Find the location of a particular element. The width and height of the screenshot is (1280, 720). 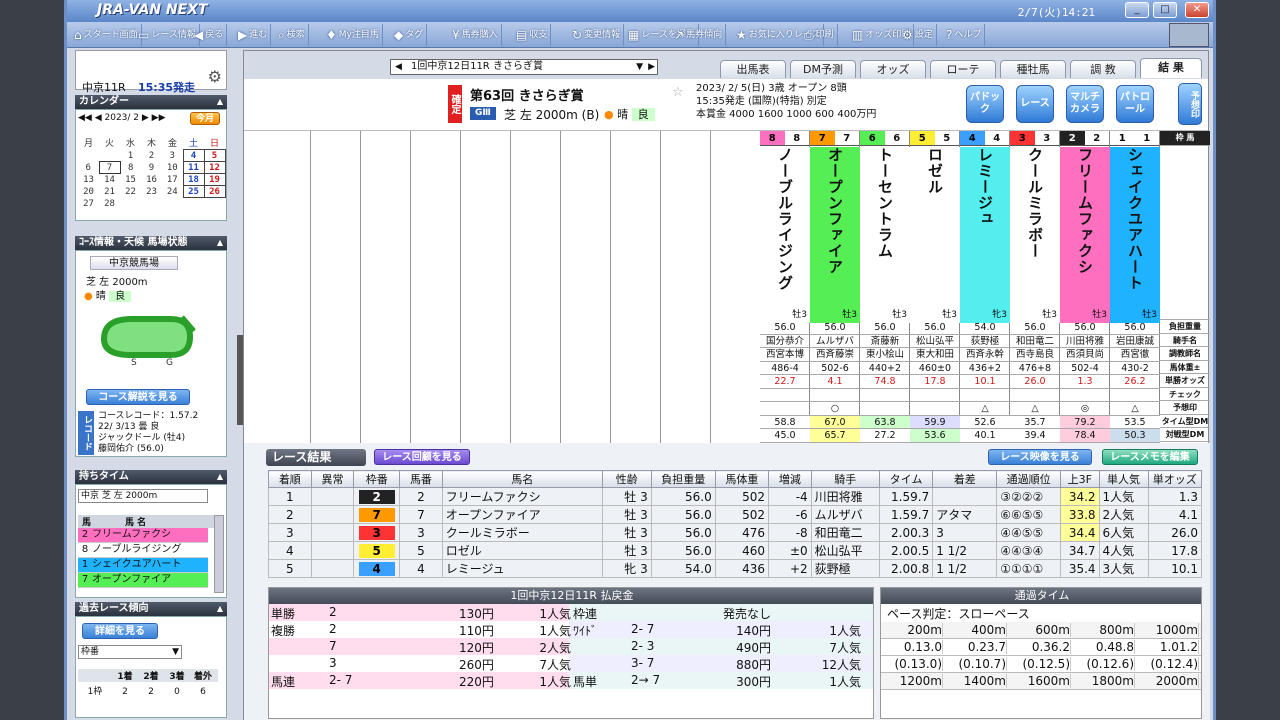

calendar-day: 2 is located at coordinates (151, 156).